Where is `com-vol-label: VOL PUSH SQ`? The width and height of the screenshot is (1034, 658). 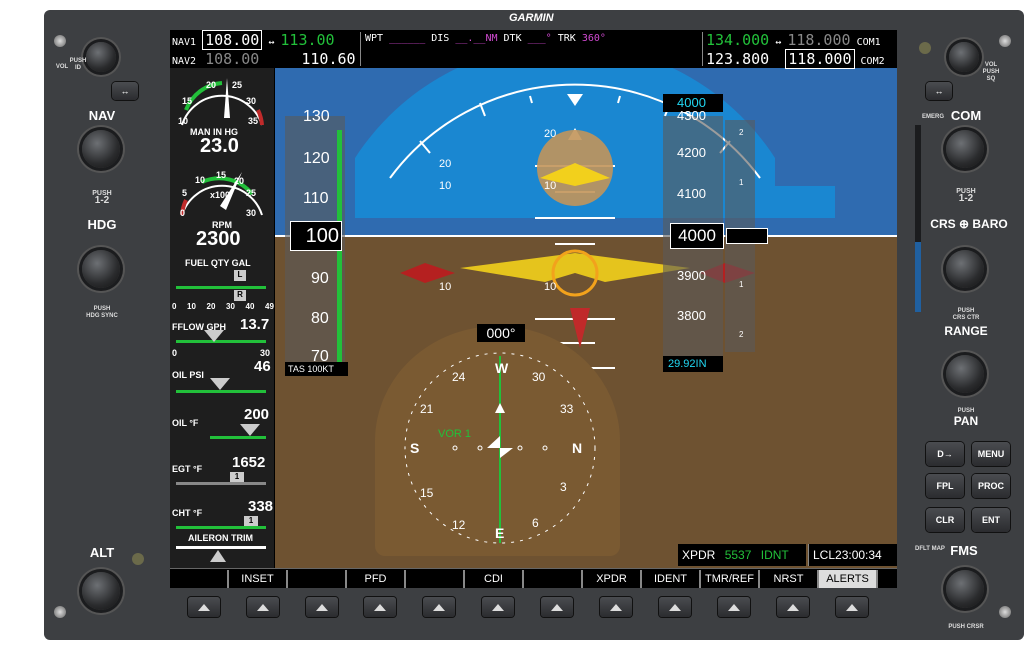
com-vol-label: VOL PUSH SQ is located at coordinates (991, 72).